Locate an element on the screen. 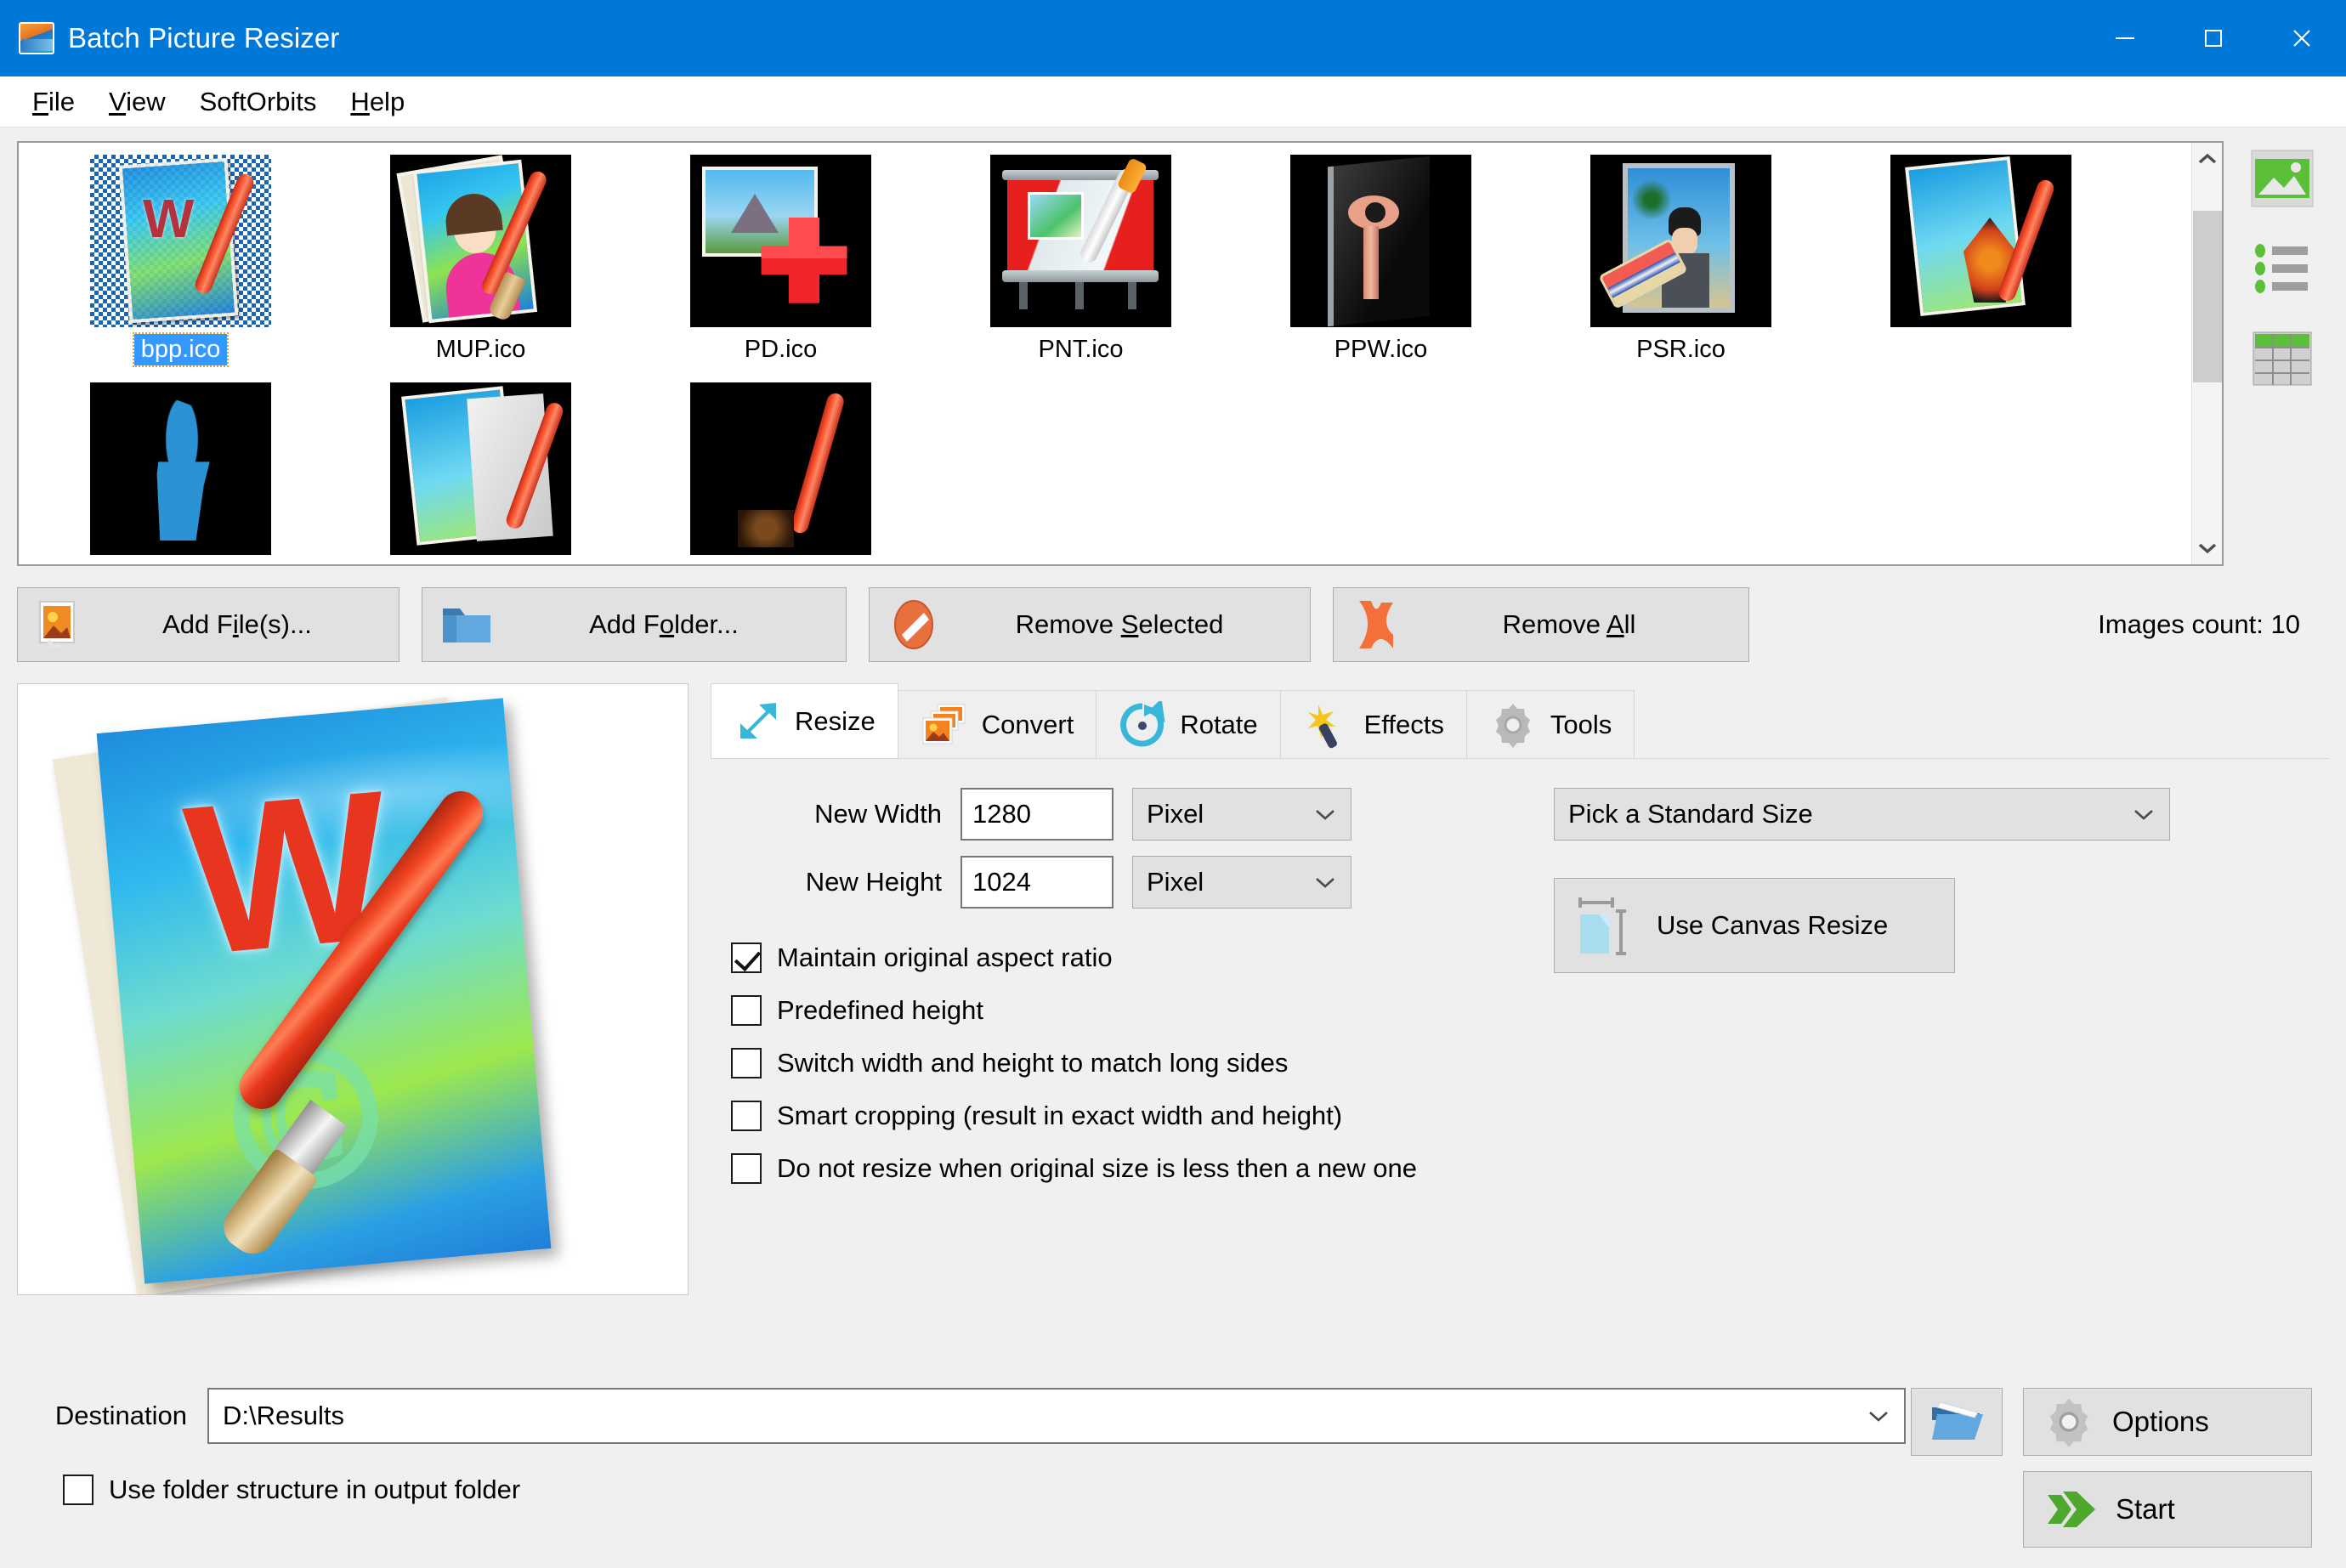 Image resolution: width=2346 pixels, height=1568 pixels. new-height-unit-value: Pixel is located at coordinates (1175, 882).